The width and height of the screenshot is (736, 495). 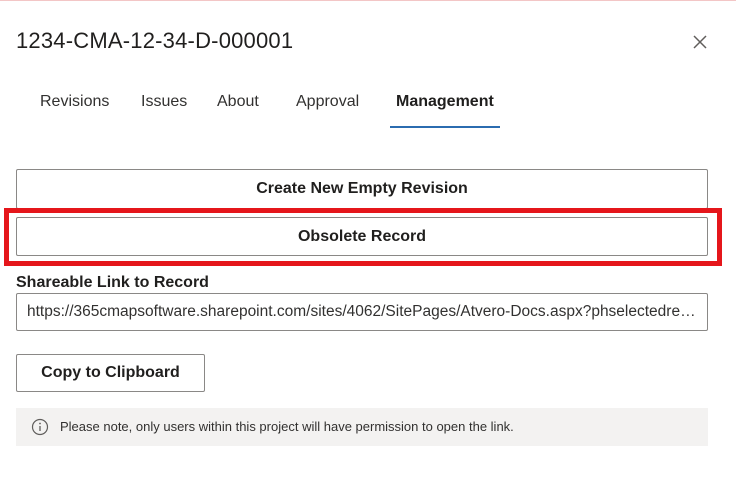 I want to click on close-button, so click(x=700, y=42).